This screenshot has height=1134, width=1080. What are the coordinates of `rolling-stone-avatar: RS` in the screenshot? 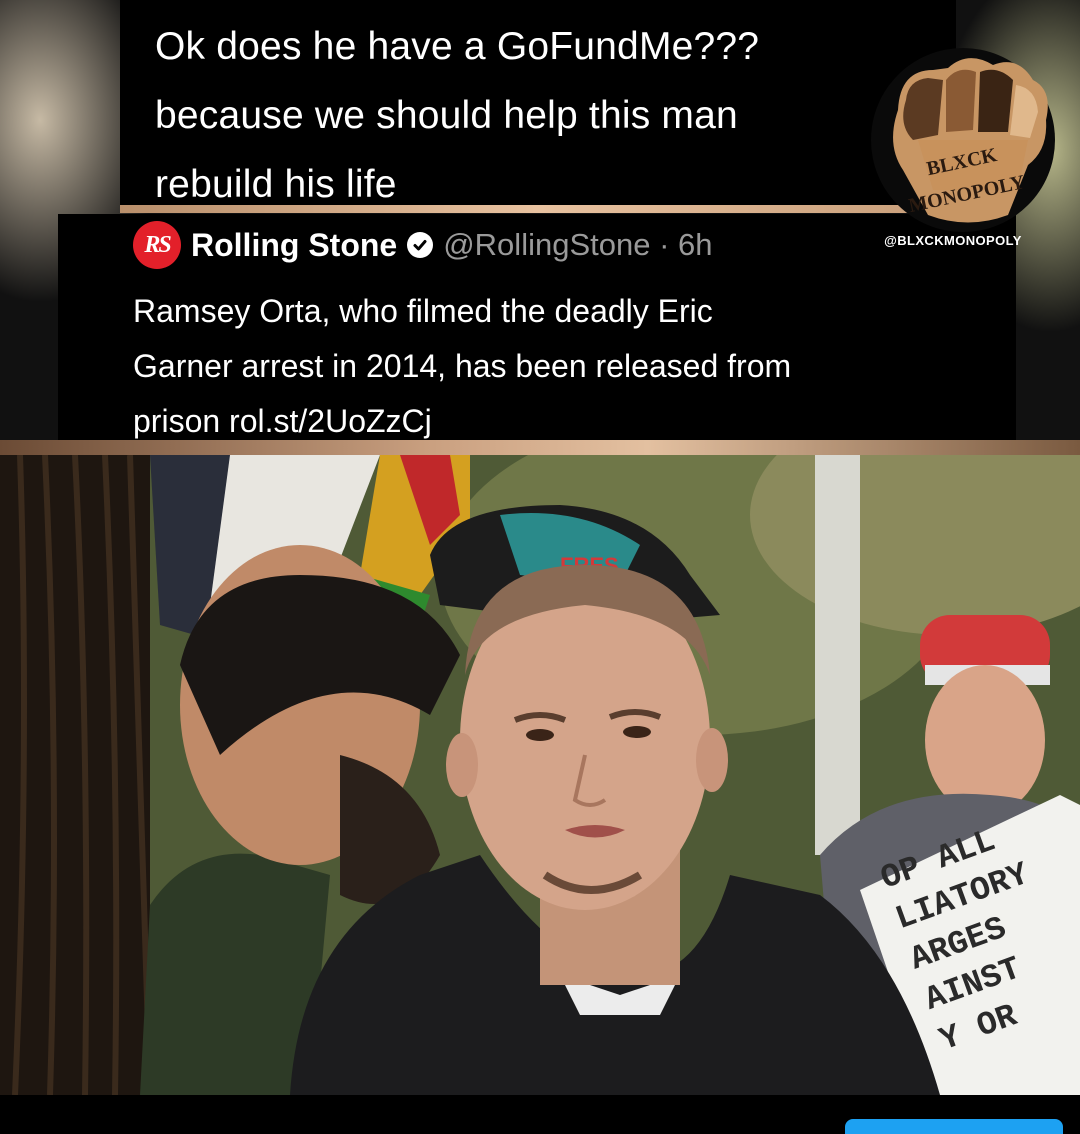 It's located at (157, 245).